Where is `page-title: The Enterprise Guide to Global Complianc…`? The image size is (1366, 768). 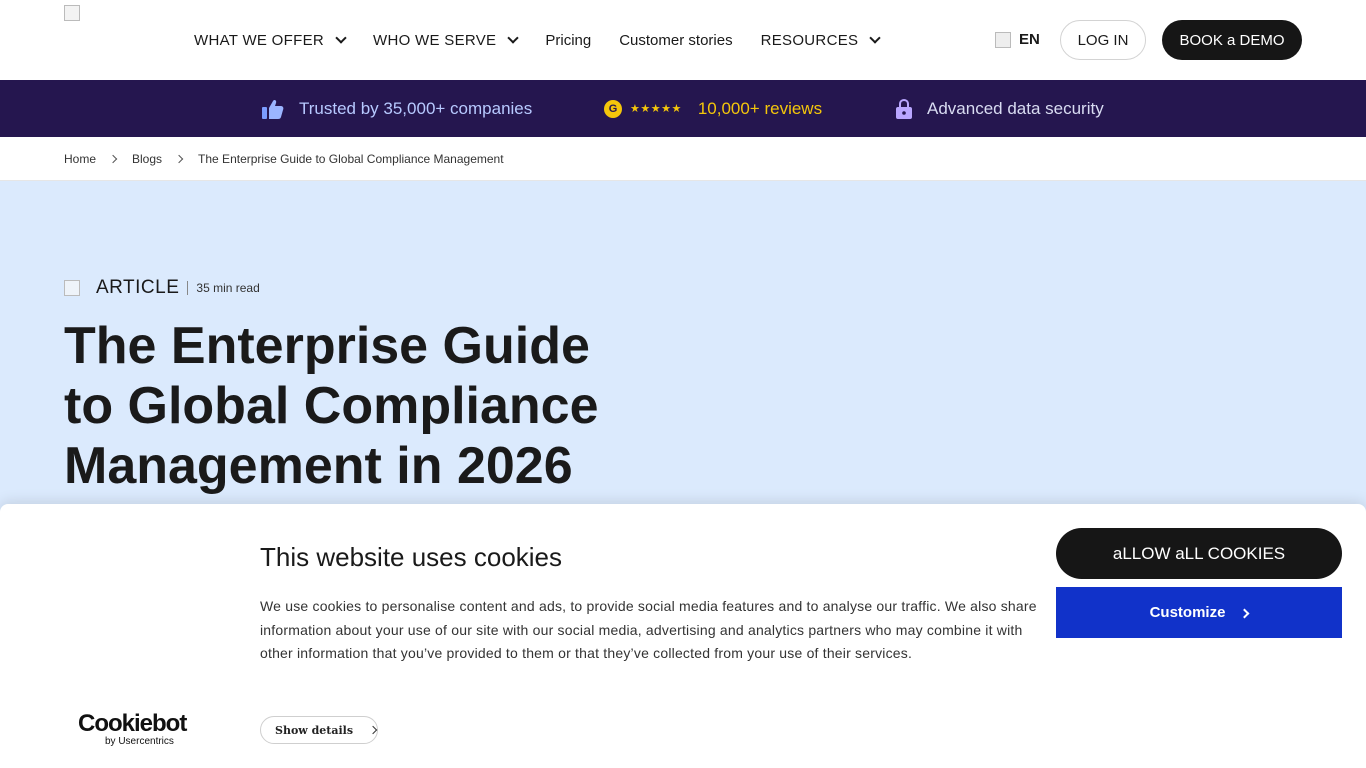
page-title: The Enterprise Guide to Global Complianc… is located at coordinates (331, 406).